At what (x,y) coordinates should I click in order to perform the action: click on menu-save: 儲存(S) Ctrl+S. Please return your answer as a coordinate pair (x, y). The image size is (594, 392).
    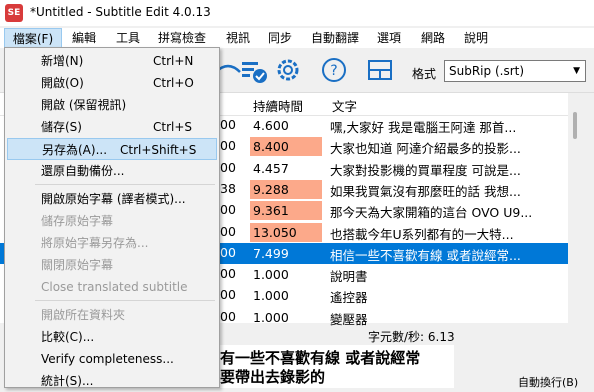
    Looking at the image, I should click on (112, 127).